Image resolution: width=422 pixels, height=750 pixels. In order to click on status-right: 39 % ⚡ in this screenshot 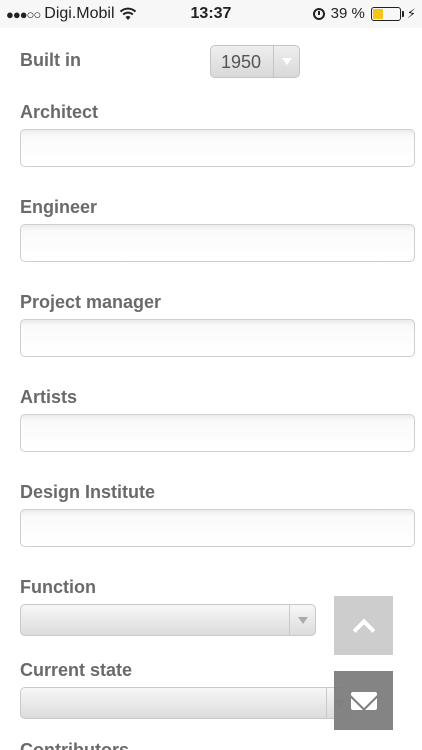, I will do `click(364, 13)`.